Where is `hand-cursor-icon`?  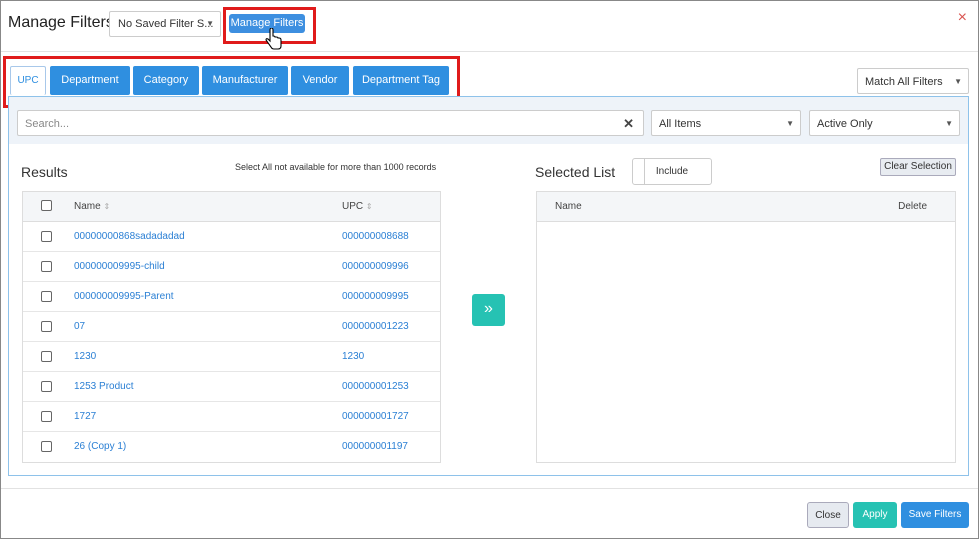
hand-cursor-icon is located at coordinates (274, 39).